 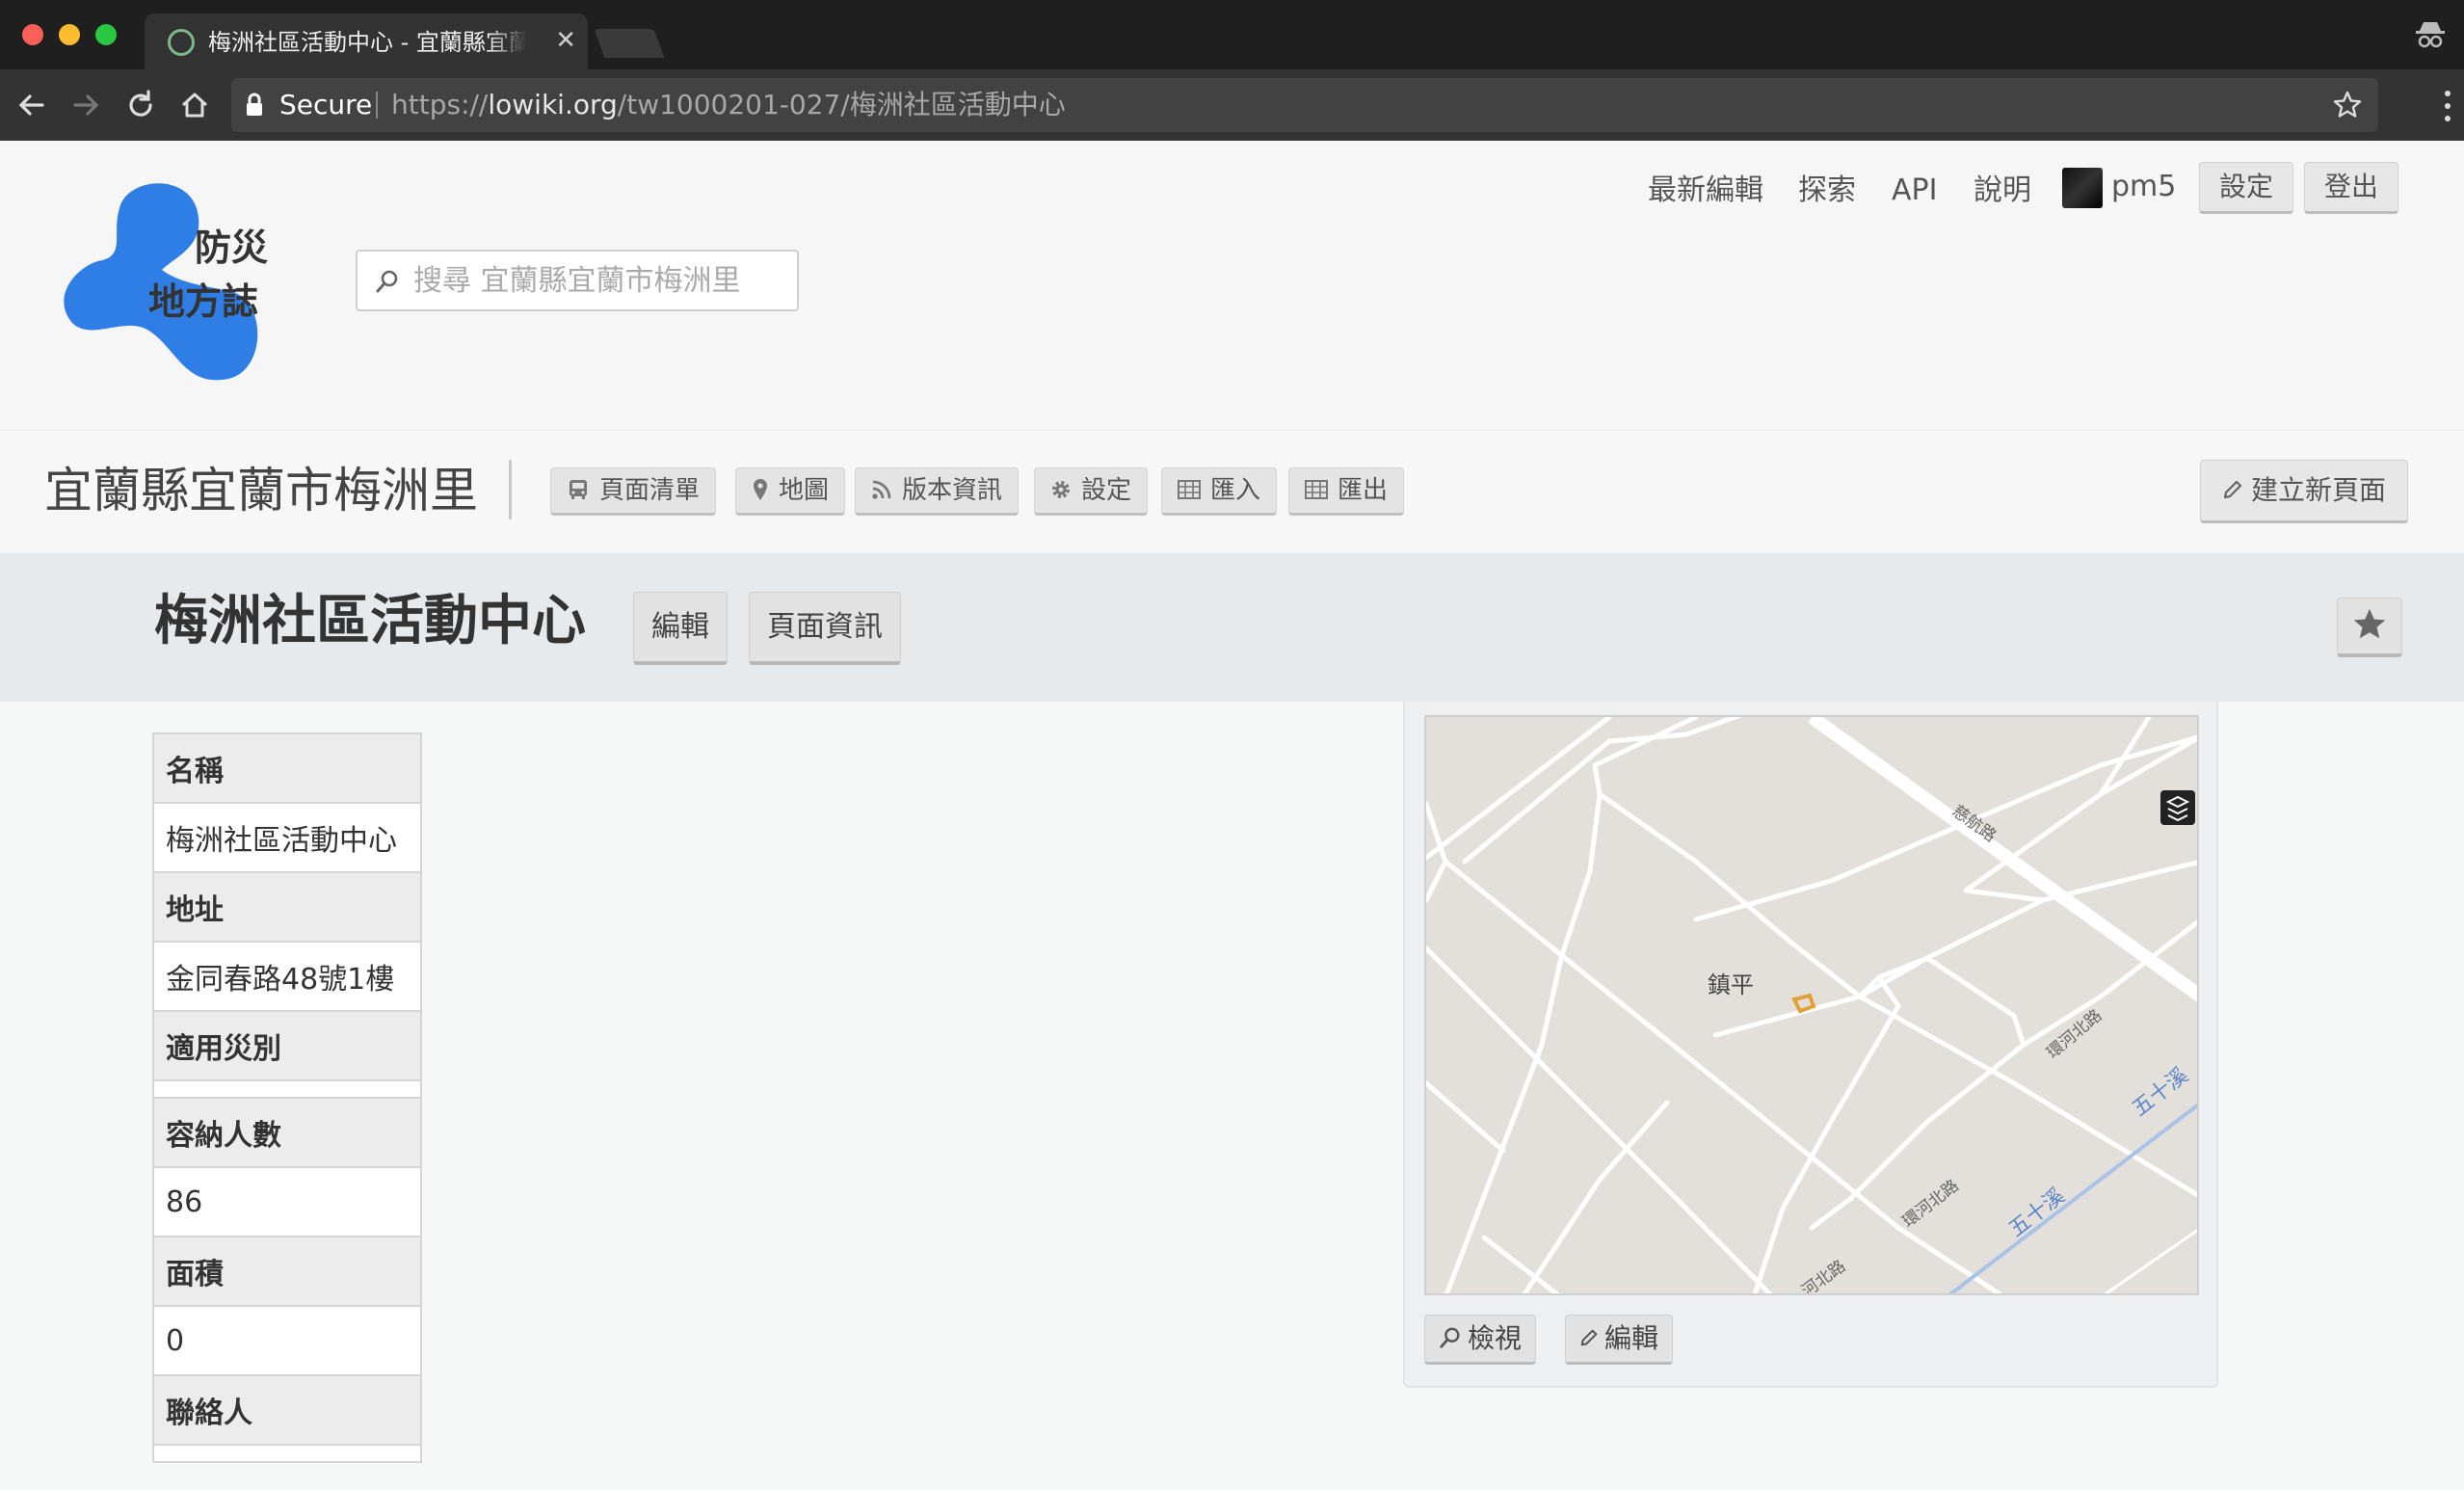 What do you see at coordinates (804, 490) in the screenshot?
I see `map-label: 地圖` at bounding box center [804, 490].